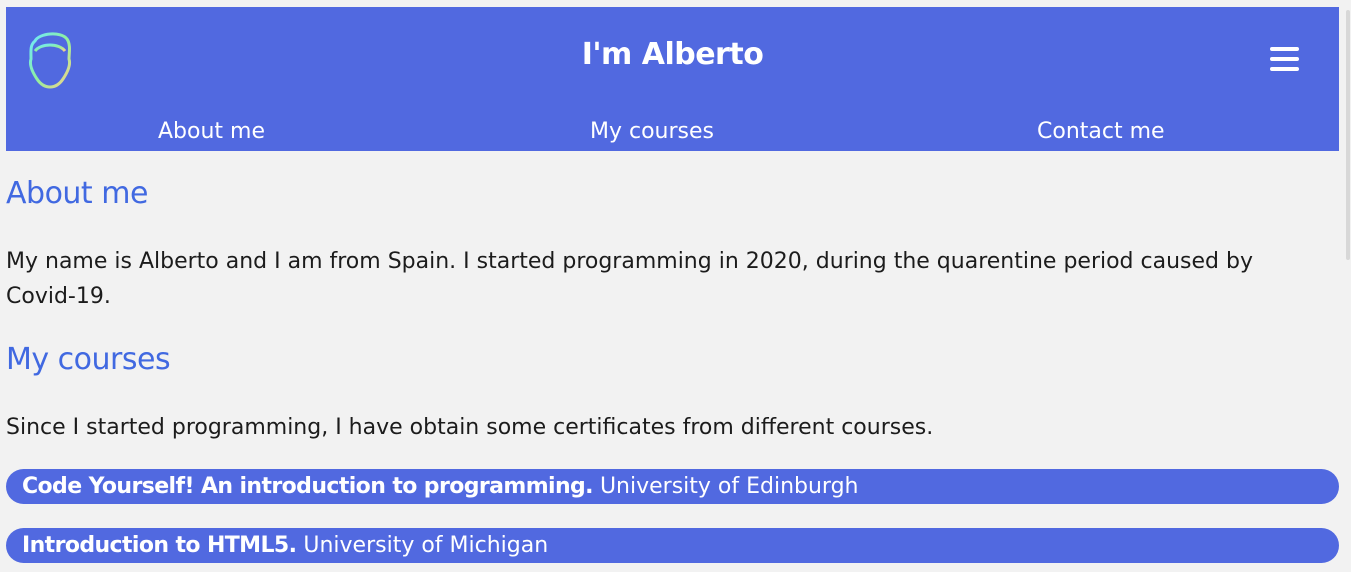  What do you see at coordinates (77, 193) in the screenshot?
I see `about-heading: About me` at bounding box center [77, 193].